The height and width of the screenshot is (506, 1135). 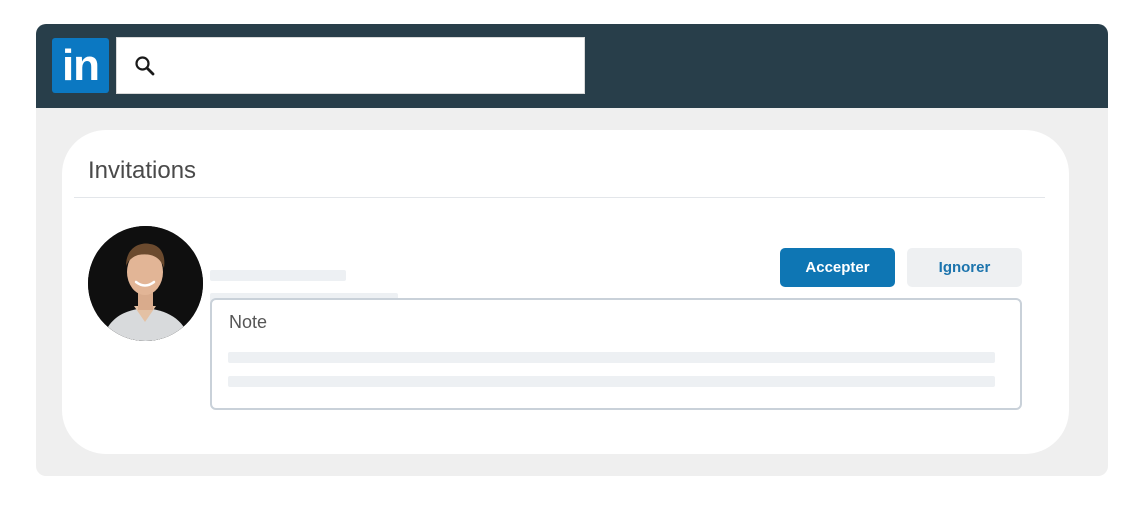 I want to click on accept-button: Accepter, so click(x=837, y=267).